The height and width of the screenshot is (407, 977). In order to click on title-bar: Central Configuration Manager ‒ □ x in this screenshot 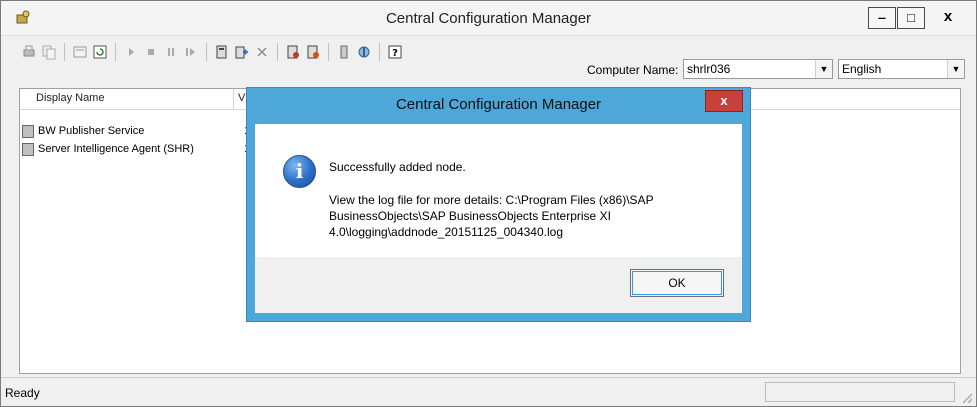, I will do `click(488, 18)`.